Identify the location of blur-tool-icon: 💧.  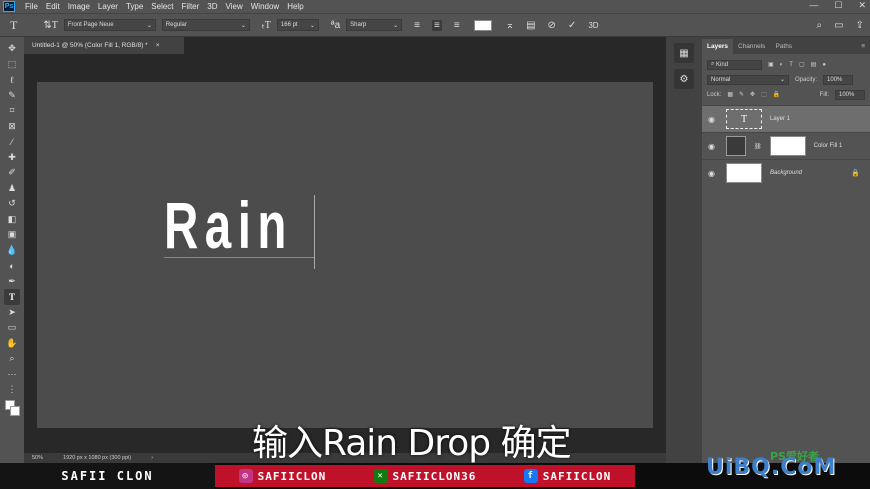
(12, 251).